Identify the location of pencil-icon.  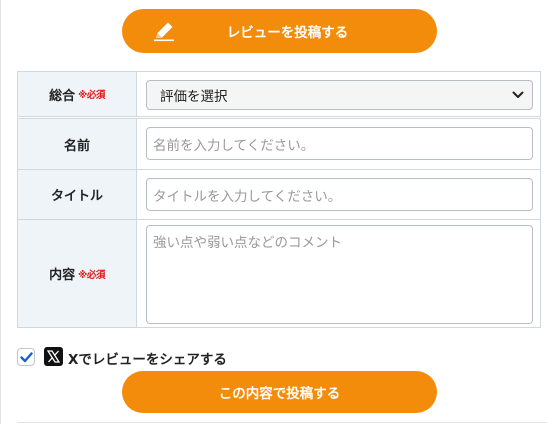
(164, 32).